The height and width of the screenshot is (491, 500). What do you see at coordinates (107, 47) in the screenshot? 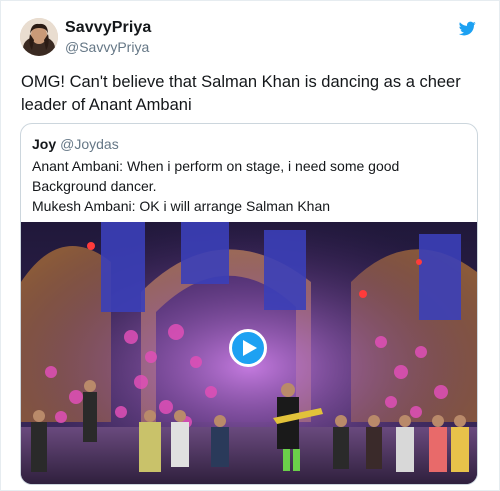
I see `user-handle: @SavvyPriya` at bounding box center [107, 47].